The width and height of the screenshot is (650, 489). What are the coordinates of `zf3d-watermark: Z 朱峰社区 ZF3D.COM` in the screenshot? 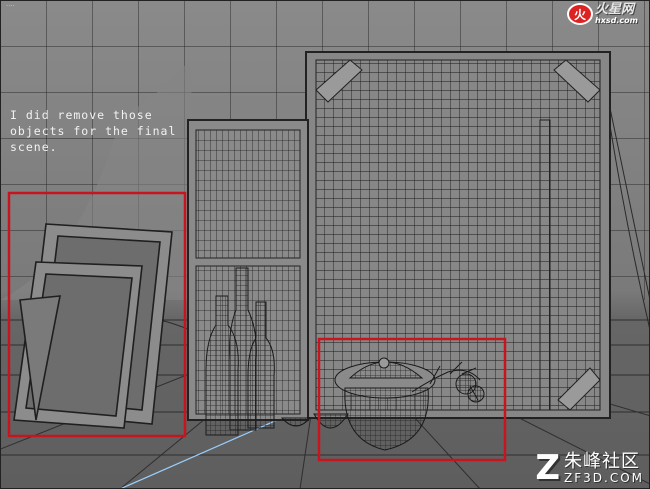 It's located at (589, 468).